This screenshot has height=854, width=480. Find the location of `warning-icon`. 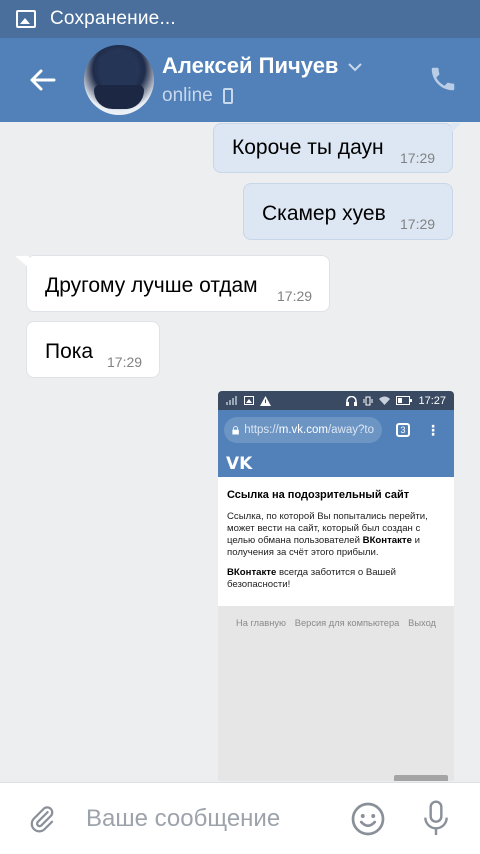

warning-icon is located at coordinates (265, 400).